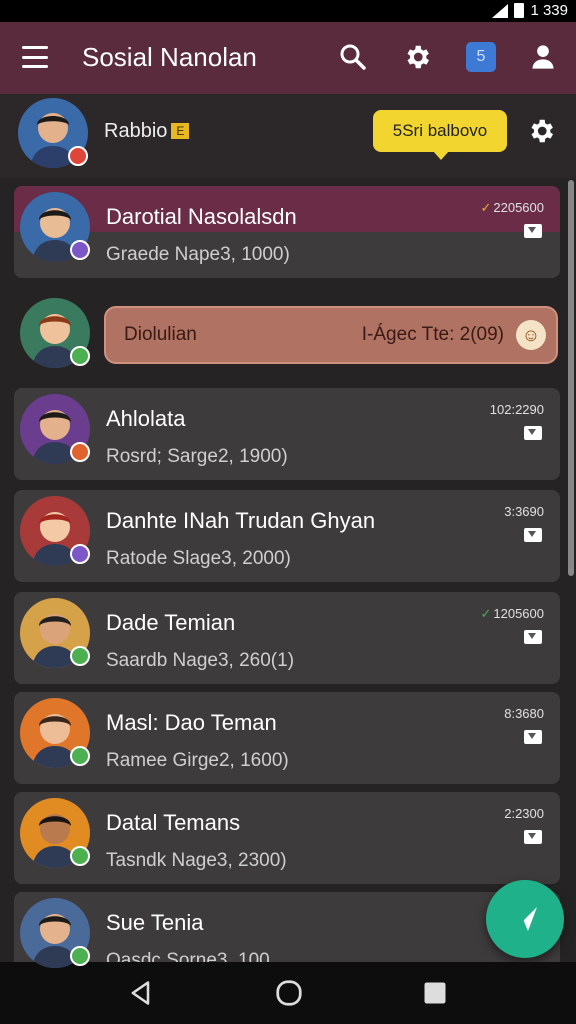 The width and height of the screenshot is (576, 1024). What do you see at coordinates (288, 136) in the screenshot?
I see `profile-bar: Rabbio E 5Sri balbovo` at bounding box center [288, 136].